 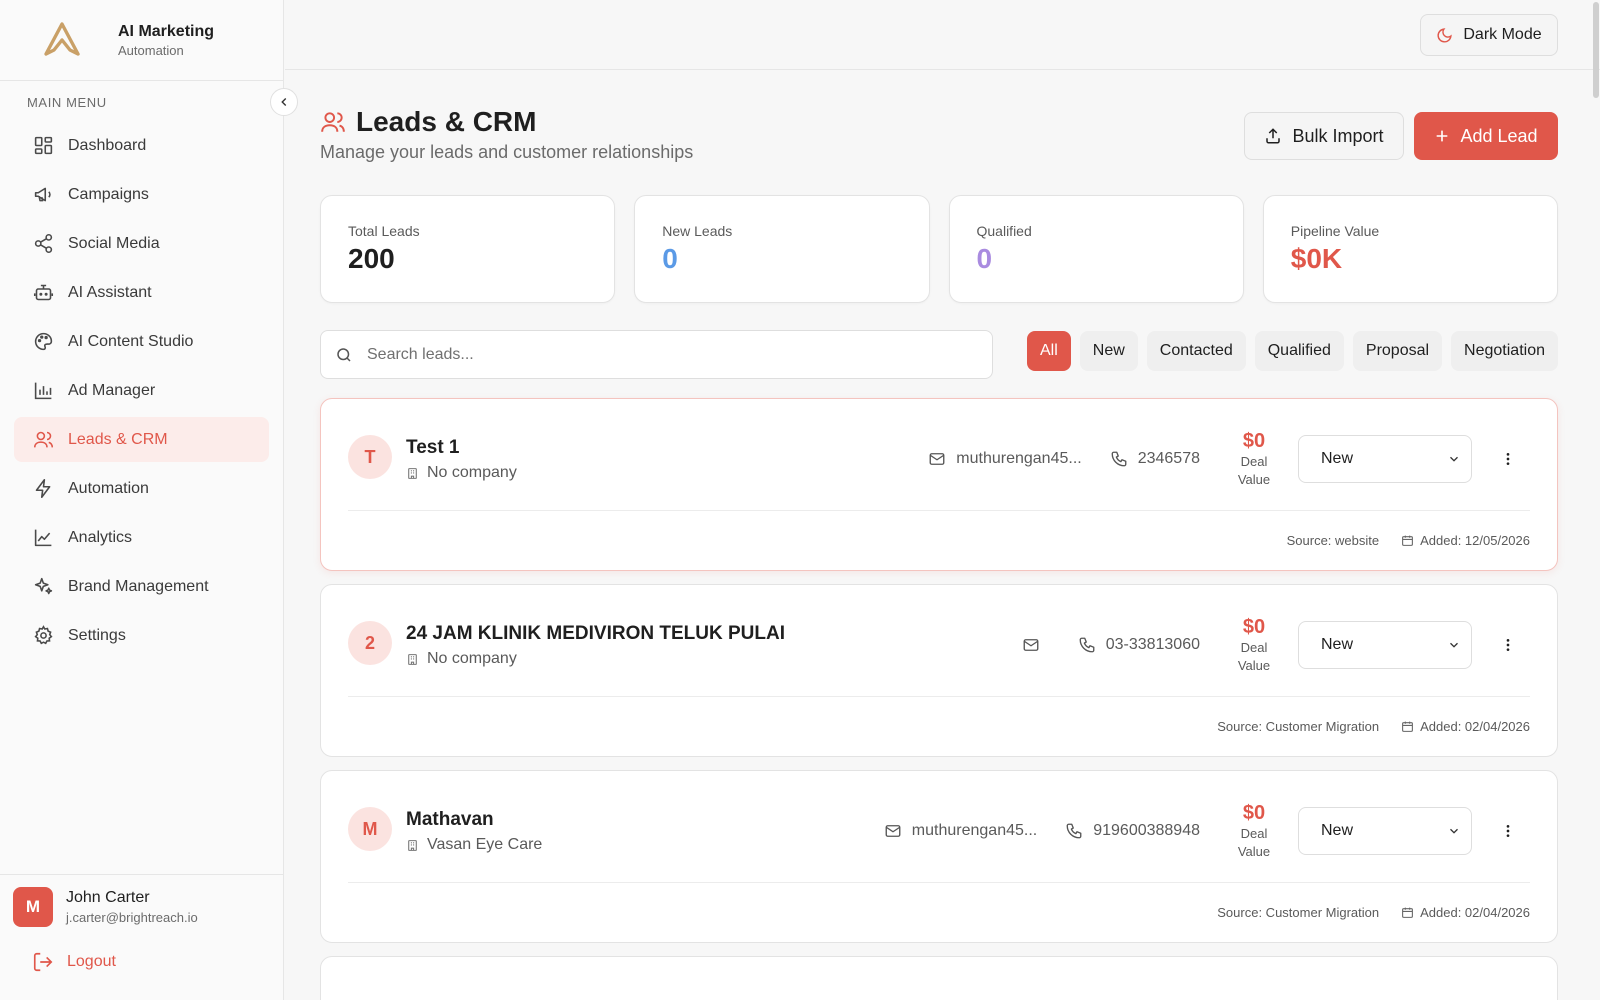 I want to click on share-icon, so click(x=43, y=244).